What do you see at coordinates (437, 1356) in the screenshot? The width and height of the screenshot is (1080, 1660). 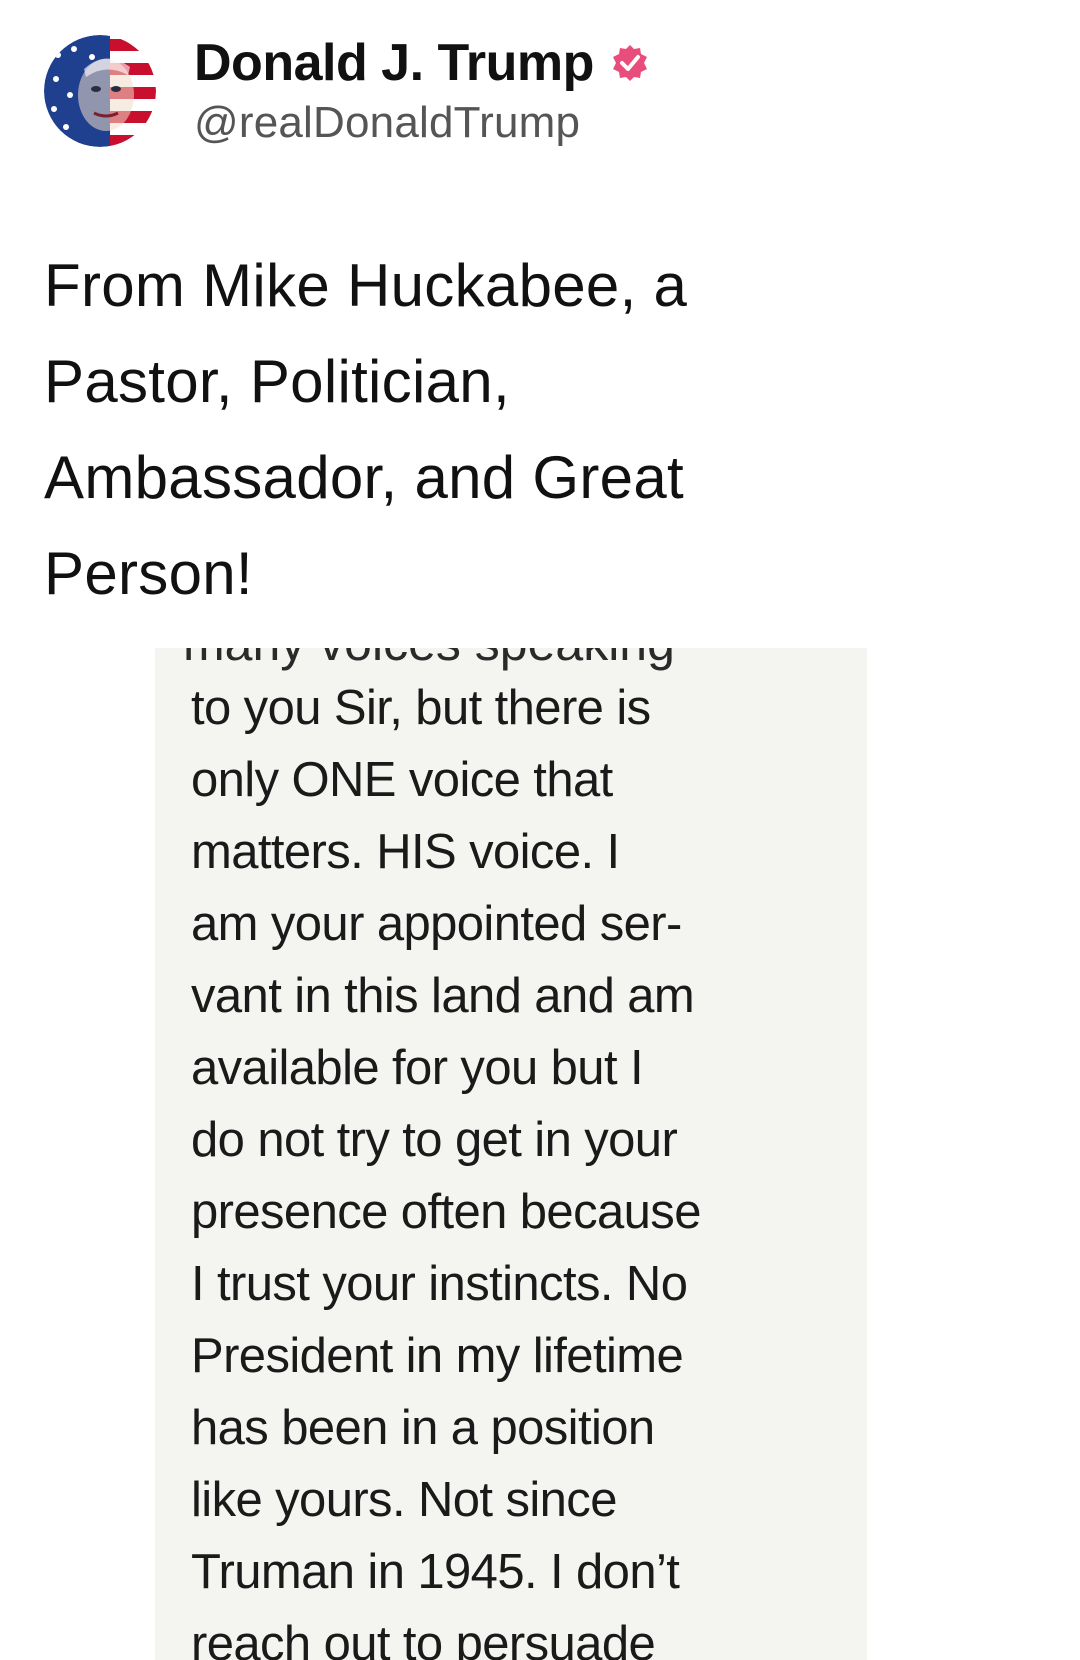 I see `note-text-line: President in my lifetime` at bounding box center [437, 1356].